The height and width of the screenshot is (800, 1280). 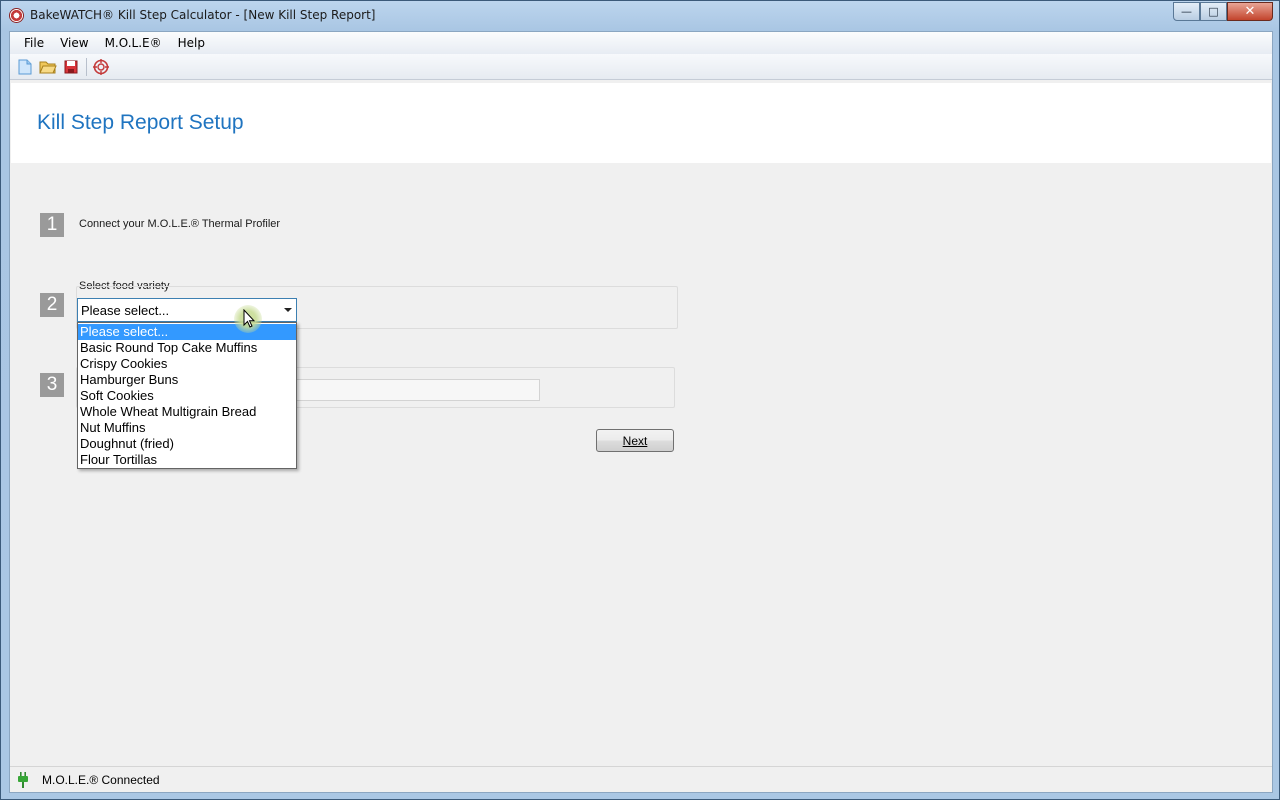 I want to click on caption-buttons: — □ ✕, so click(x=1223, y=11).